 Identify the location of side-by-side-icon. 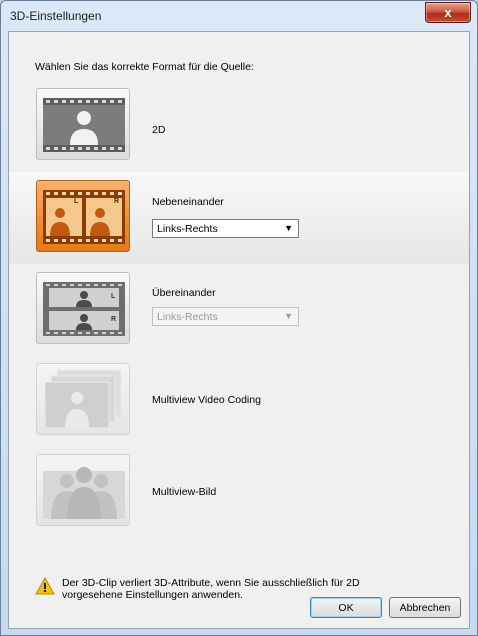
(84, 217).